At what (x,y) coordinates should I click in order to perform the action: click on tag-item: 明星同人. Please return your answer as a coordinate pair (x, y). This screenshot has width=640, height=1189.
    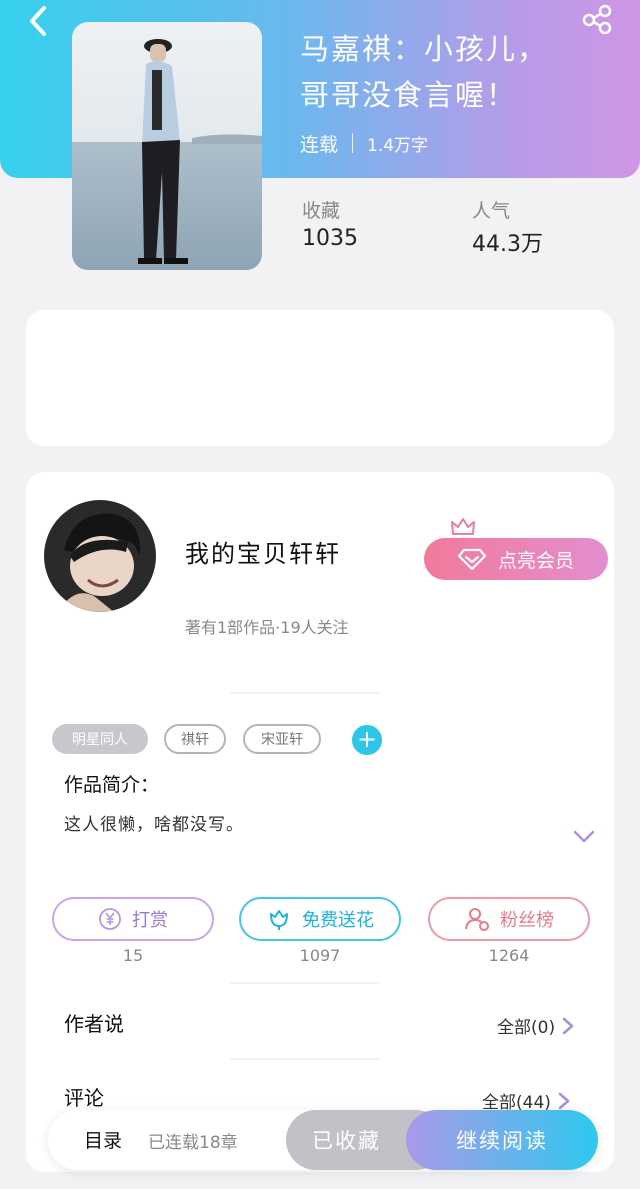
    Looking at the image, I should click on (100, 739).